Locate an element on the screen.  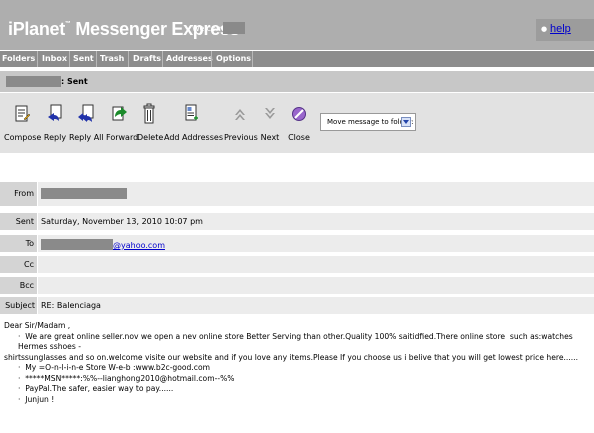
reply-icon is located at coordinates (55, 112).